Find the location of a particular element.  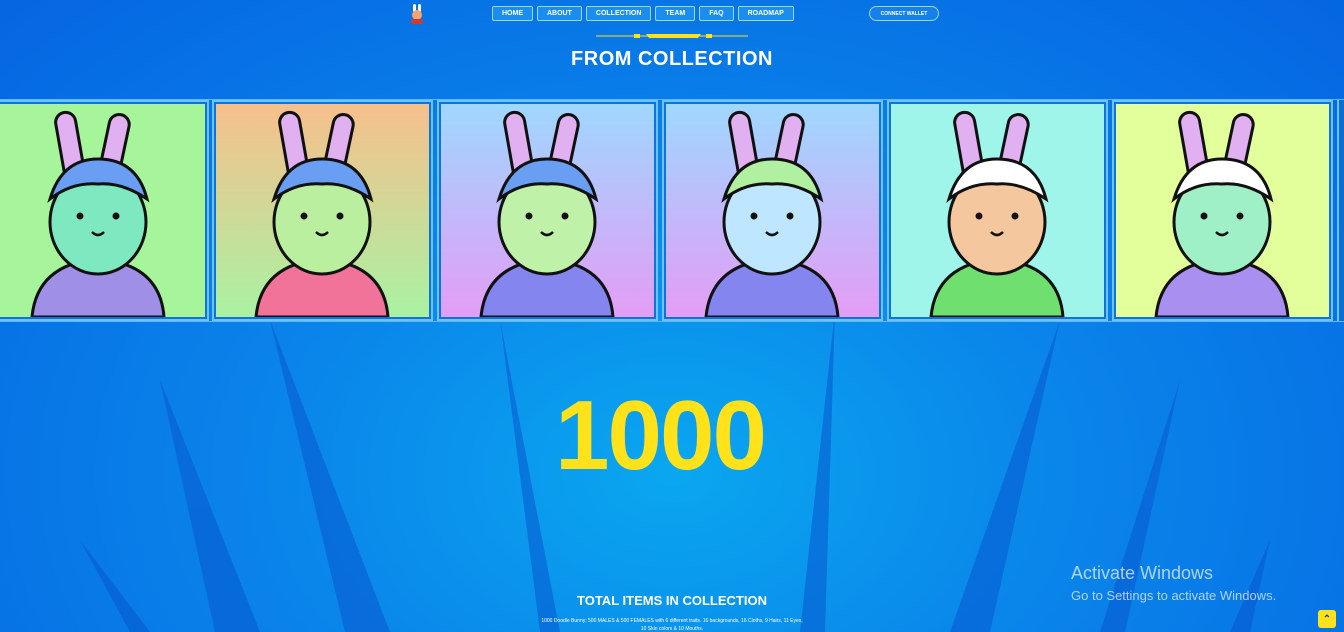

main-menu: HOME ABOUT COLLECTION TEAM FAQ ROADMAP is located at coordinates (643, 13).